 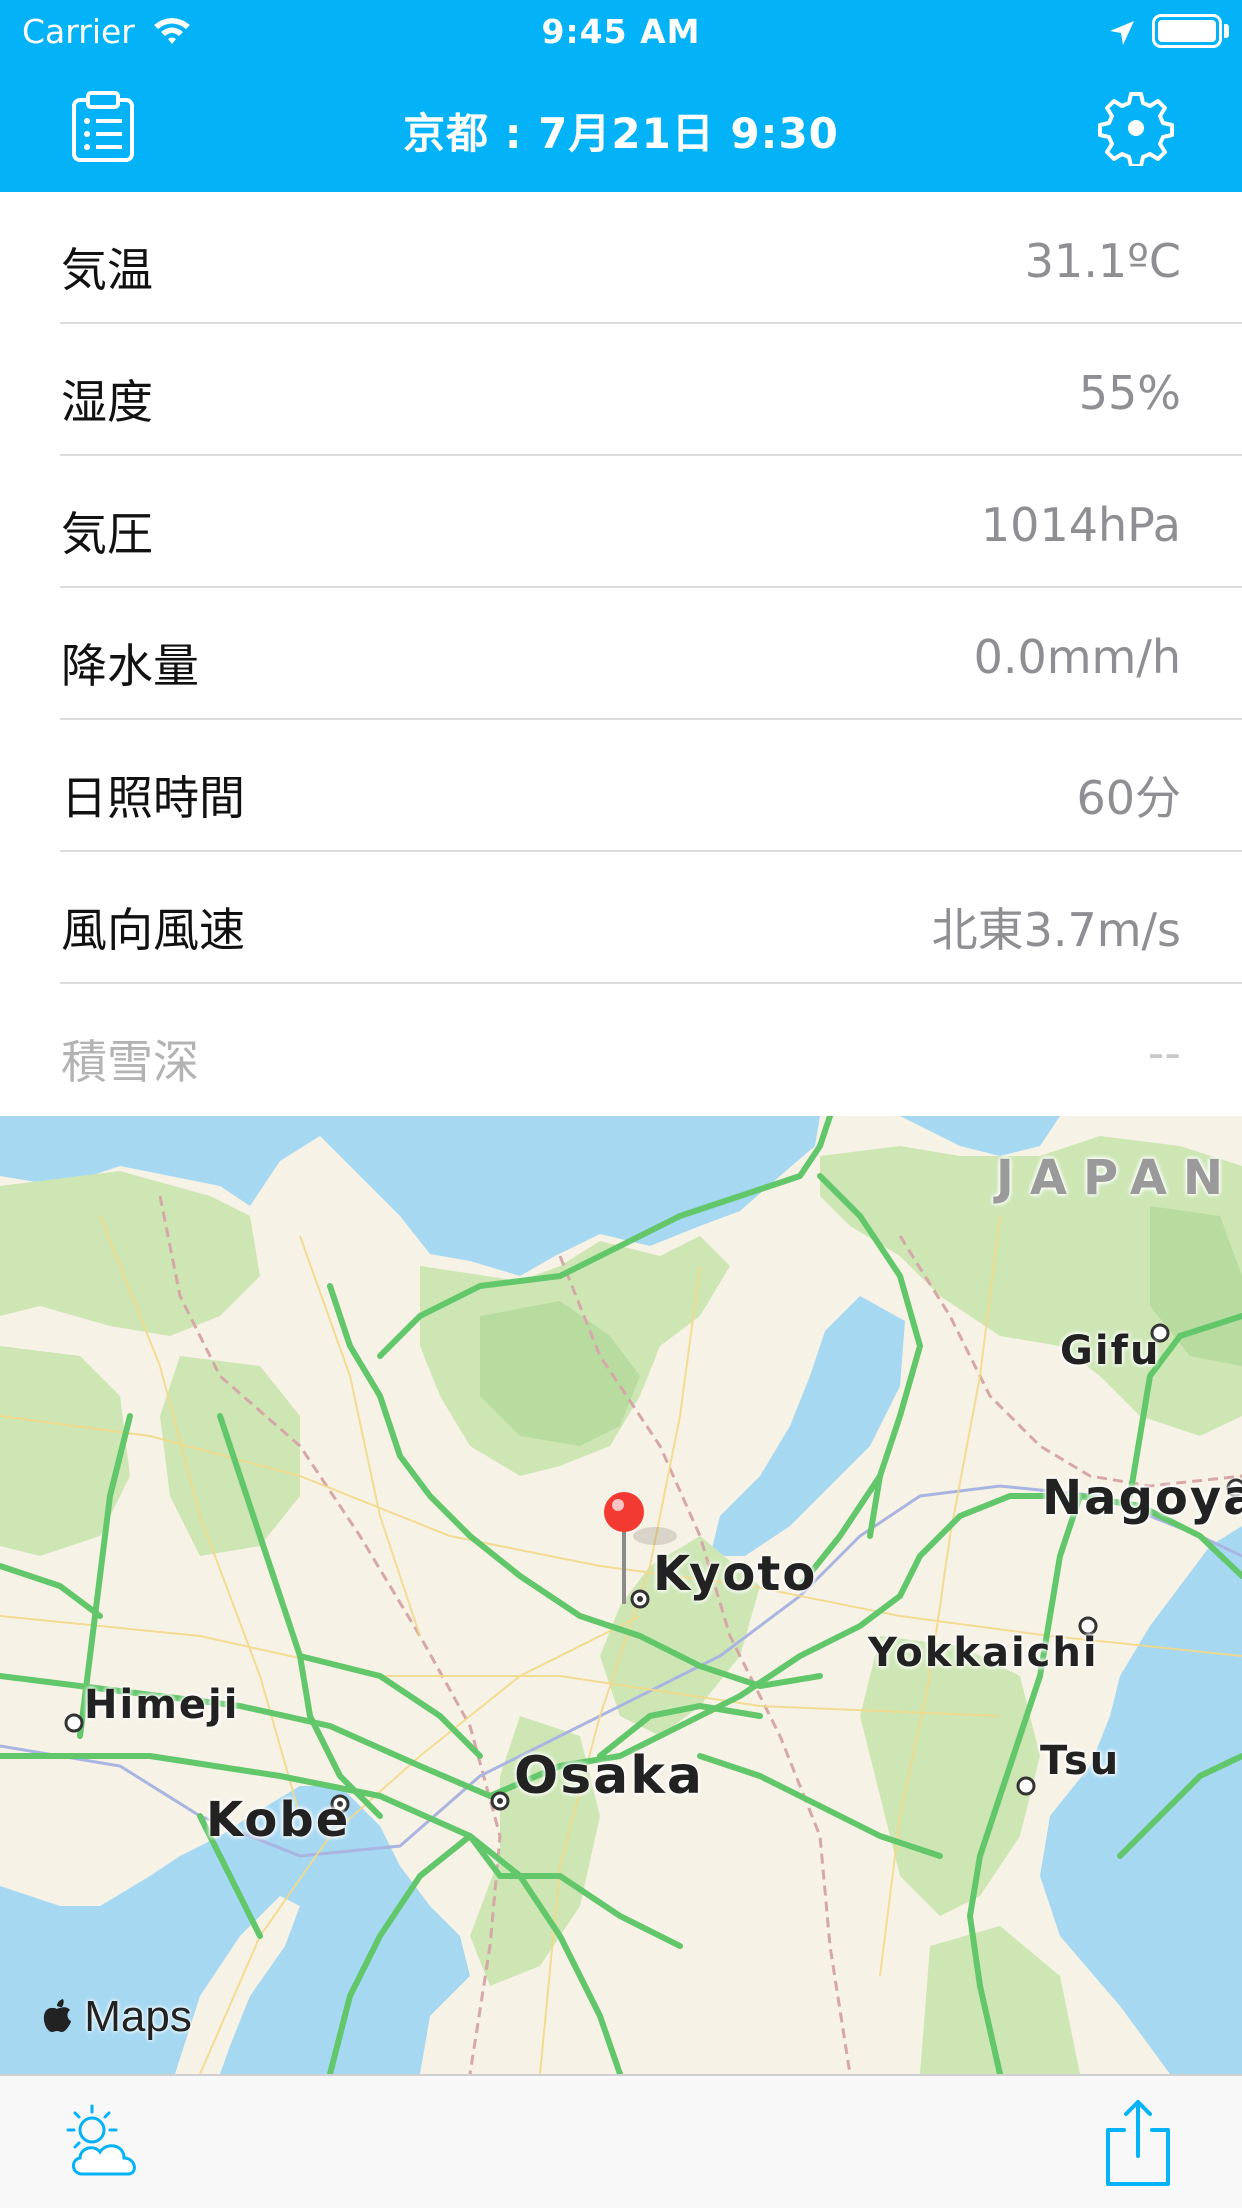 What do you see at coordinates (1138, 2143) in the screenshot?
I see `share-icon` at bounding box center [1138, 2143].